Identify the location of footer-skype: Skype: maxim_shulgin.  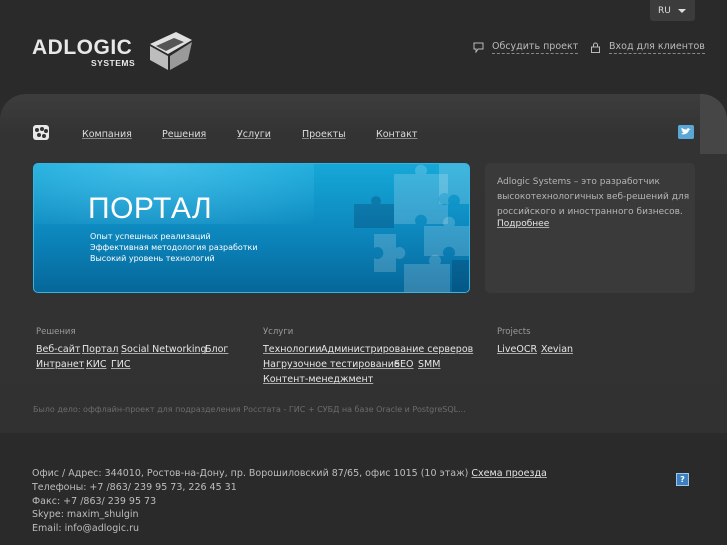
(85, 514).